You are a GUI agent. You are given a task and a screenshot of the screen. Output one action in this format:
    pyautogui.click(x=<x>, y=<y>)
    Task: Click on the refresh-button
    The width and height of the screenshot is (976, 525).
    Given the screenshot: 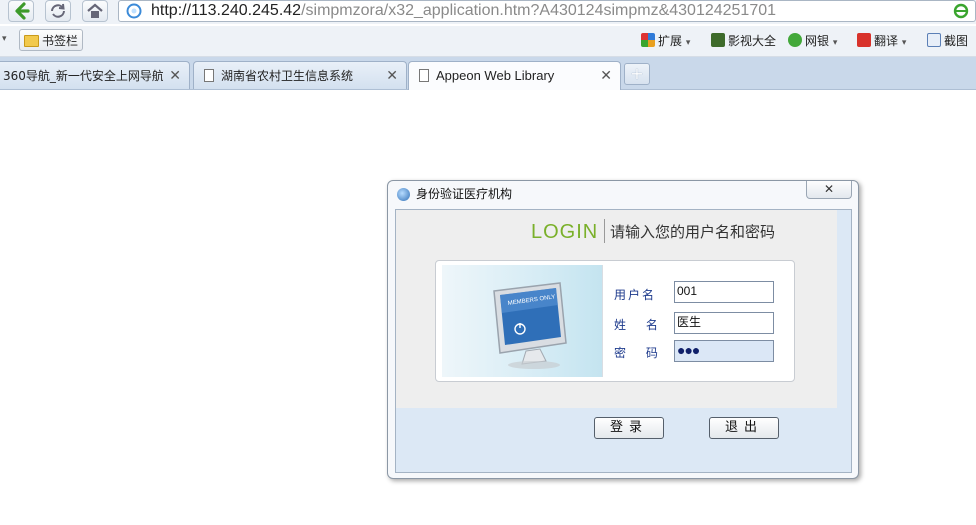 What is the action you would take?
    pyautogui.click(x=58, y=11)
    